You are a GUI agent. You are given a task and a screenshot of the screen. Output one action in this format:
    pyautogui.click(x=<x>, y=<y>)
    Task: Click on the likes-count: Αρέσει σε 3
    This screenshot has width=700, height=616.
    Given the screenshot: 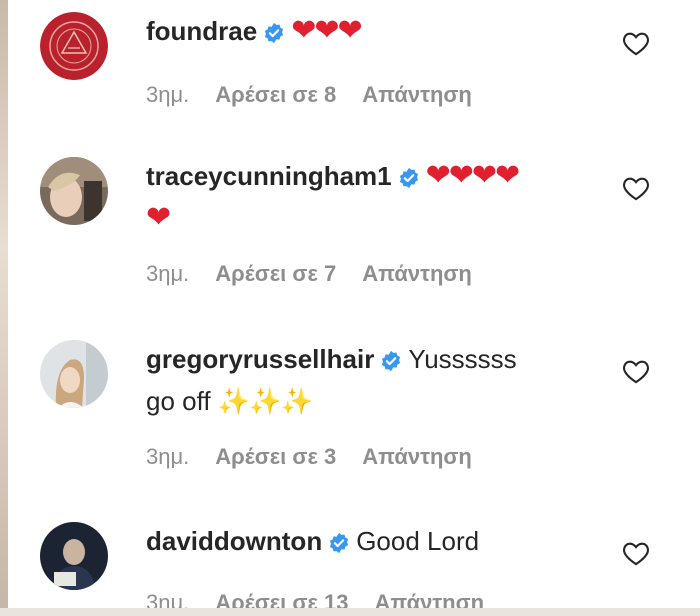 What is the action you would take?
    pyautogui.click(x=275, y=457)
    